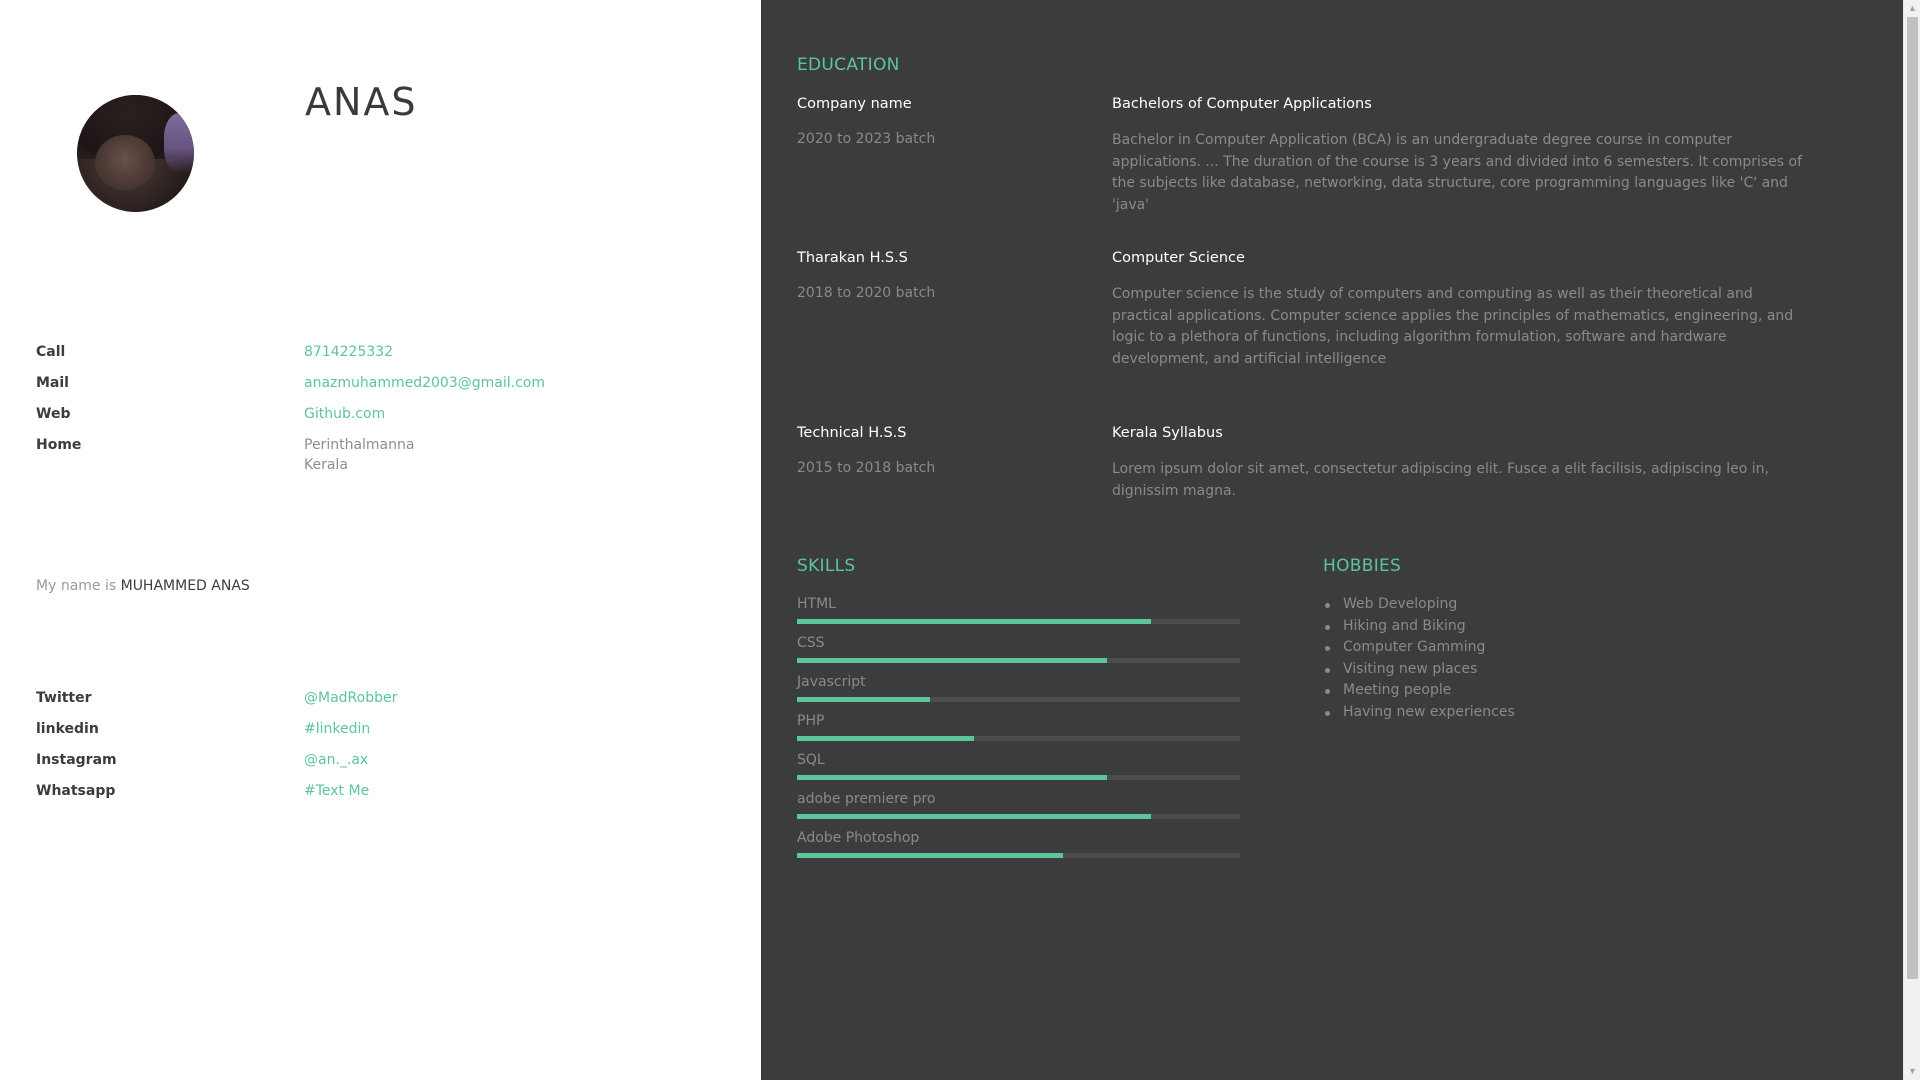  I want to click on scroll-up-icon: ▲, so click(1912, 8).